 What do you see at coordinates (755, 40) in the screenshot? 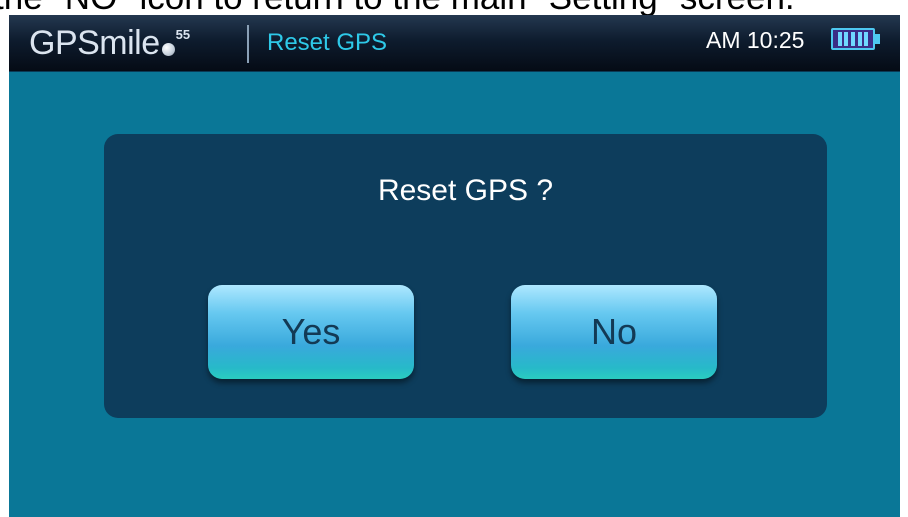
I see `clock: AM 10:25` at bounding box center [755, 40].